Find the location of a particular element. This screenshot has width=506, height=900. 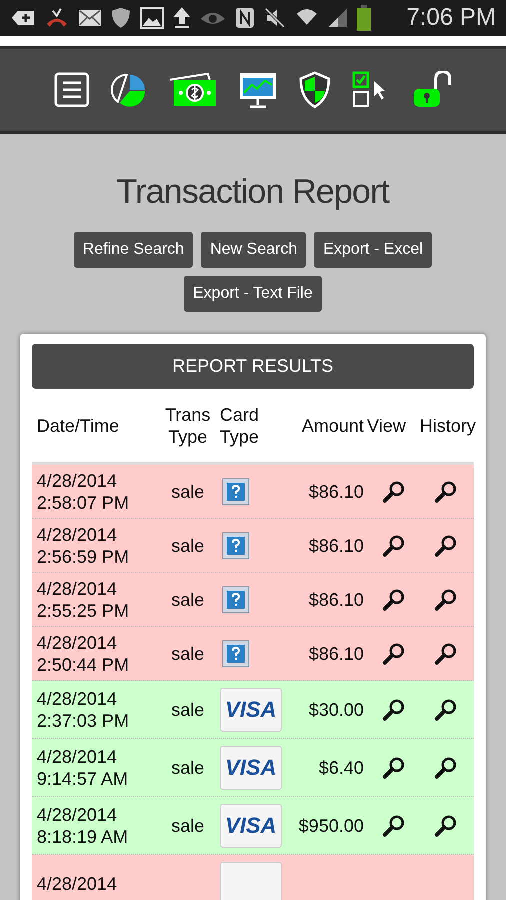

column-header: History is located at coordinates (447, 425).